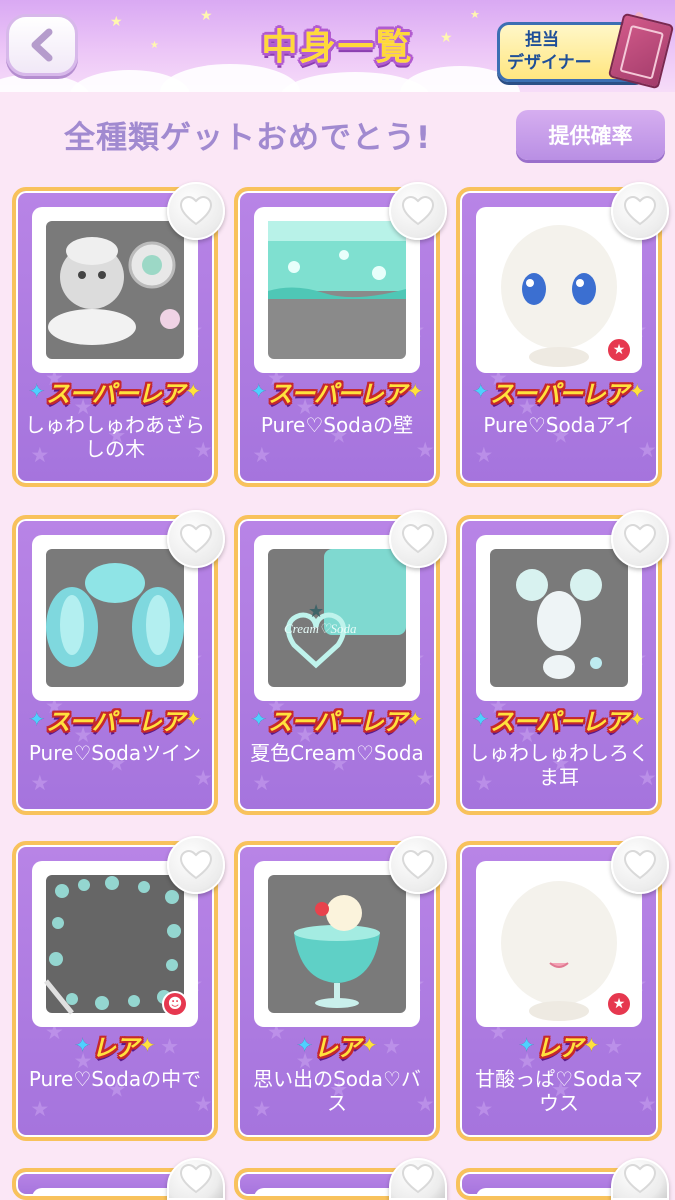  Describe the element at coordinates (559, 425) in the screenshot. I see `item-name: Pure♡Sodaアイ` at that location.